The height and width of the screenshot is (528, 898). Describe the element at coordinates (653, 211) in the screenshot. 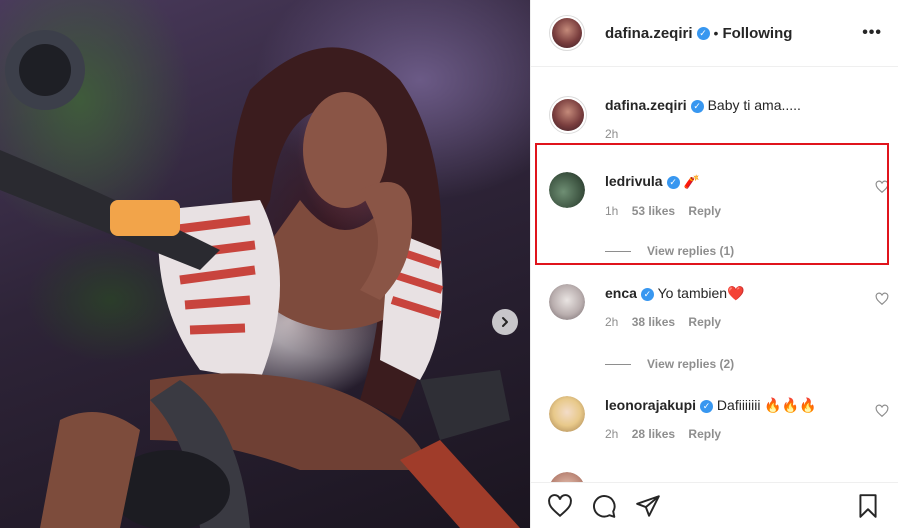

I see `comment-likes: 53 likes` at that location.